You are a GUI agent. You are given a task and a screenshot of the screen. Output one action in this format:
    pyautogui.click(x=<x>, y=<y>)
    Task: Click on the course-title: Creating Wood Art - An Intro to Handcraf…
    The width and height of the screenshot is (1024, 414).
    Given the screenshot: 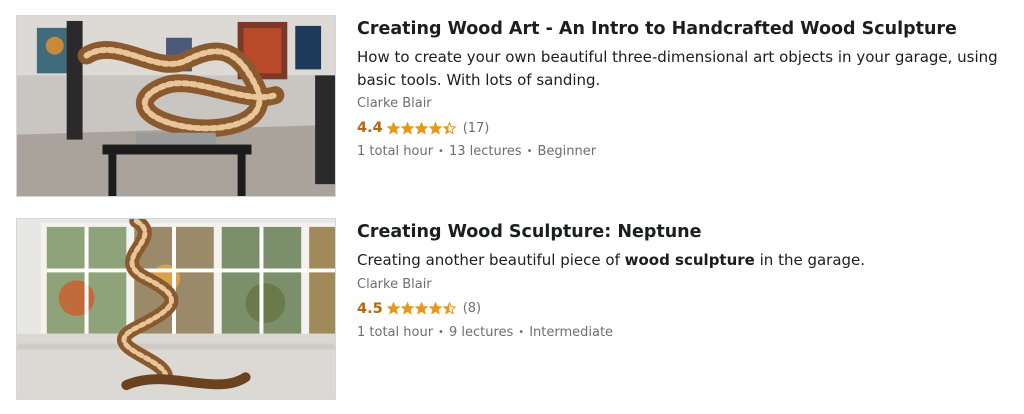 What is the action you would take?
    pyautogui.click(x=686, y=29)
    